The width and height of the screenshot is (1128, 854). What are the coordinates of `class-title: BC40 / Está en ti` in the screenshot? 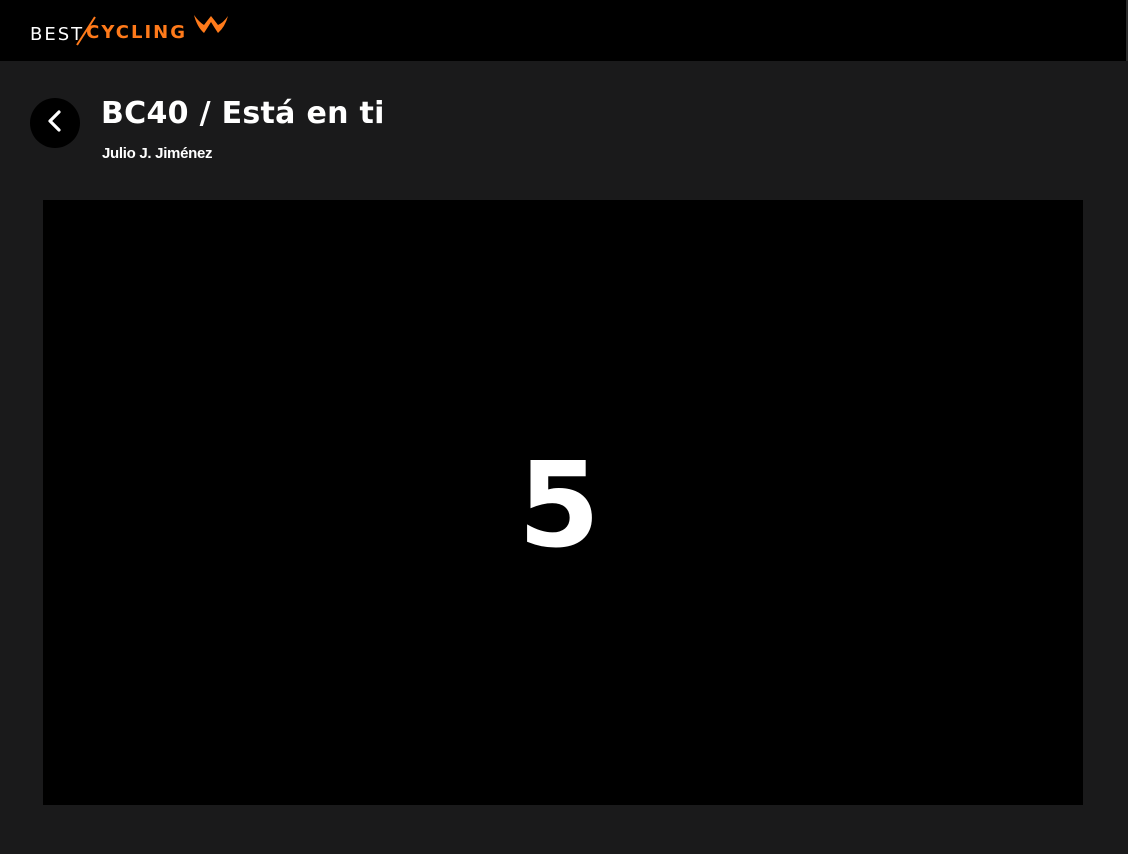 It's located at (243, 113).